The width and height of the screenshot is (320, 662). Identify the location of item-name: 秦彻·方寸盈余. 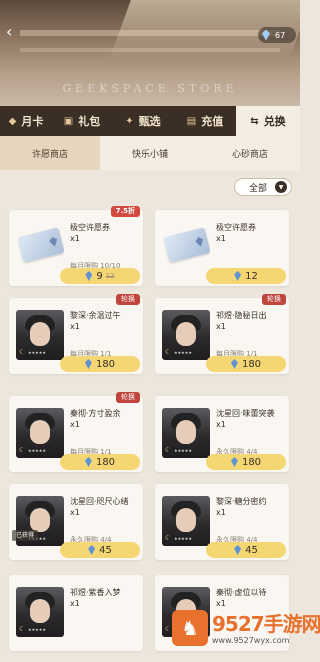
(95, 413).